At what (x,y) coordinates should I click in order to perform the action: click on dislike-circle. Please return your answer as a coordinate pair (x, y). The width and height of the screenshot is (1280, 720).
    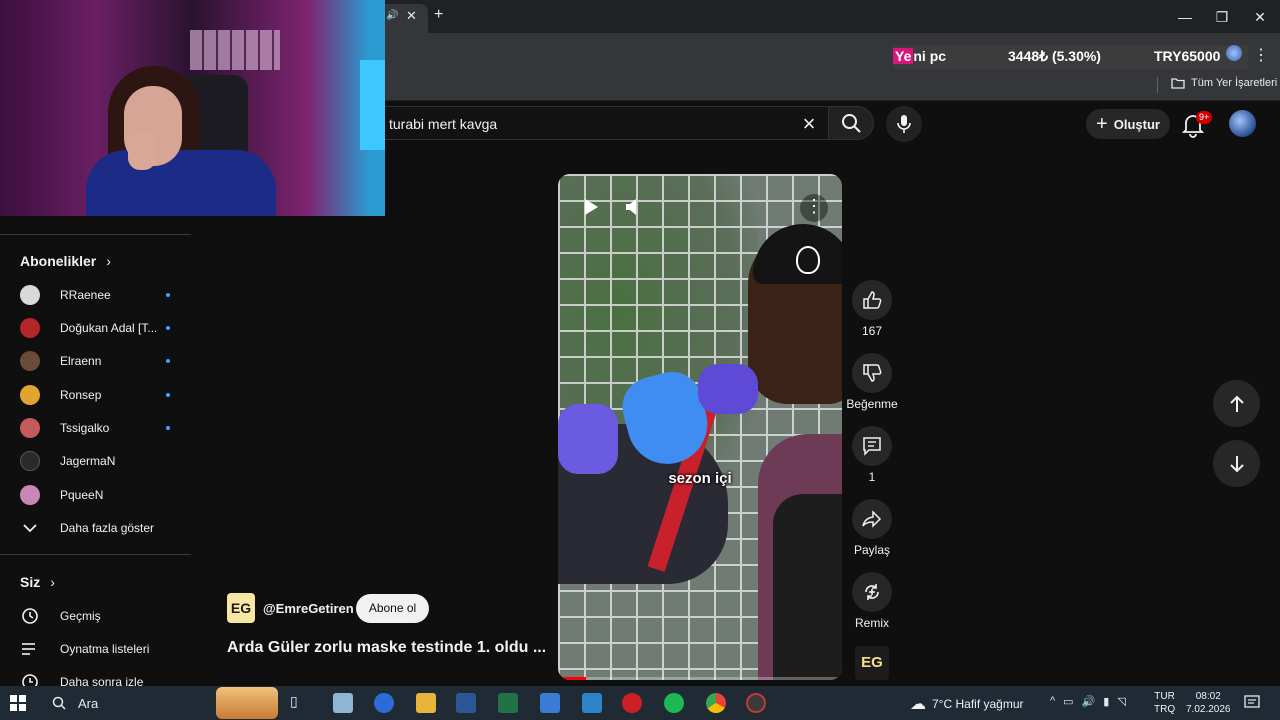
    Looking at the image, I should click on (872, 373).